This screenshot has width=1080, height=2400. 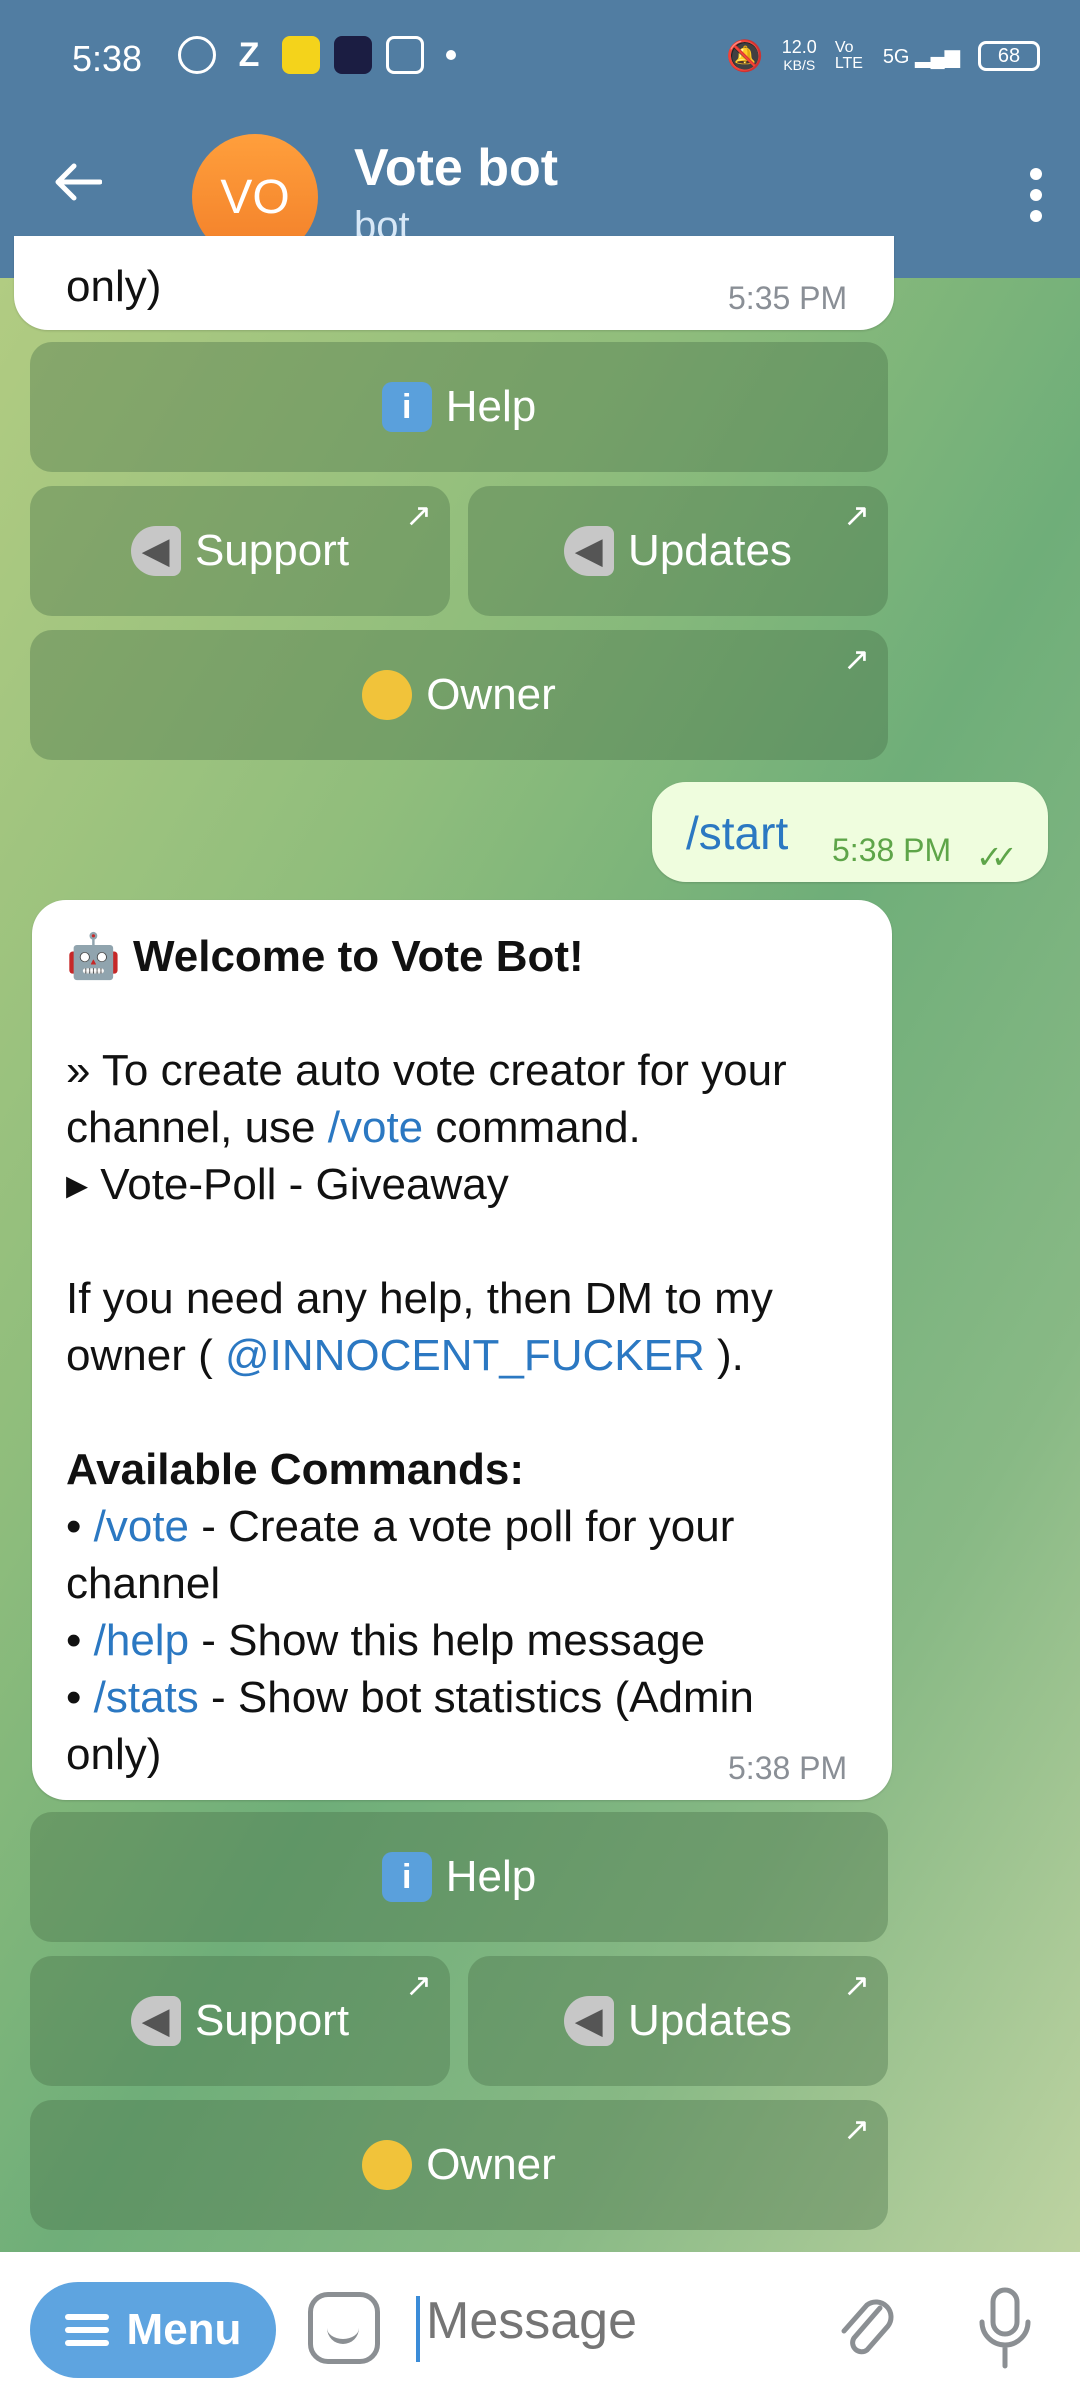 I want to click on chat-title: Vote bot, so click(x=456, y=168).